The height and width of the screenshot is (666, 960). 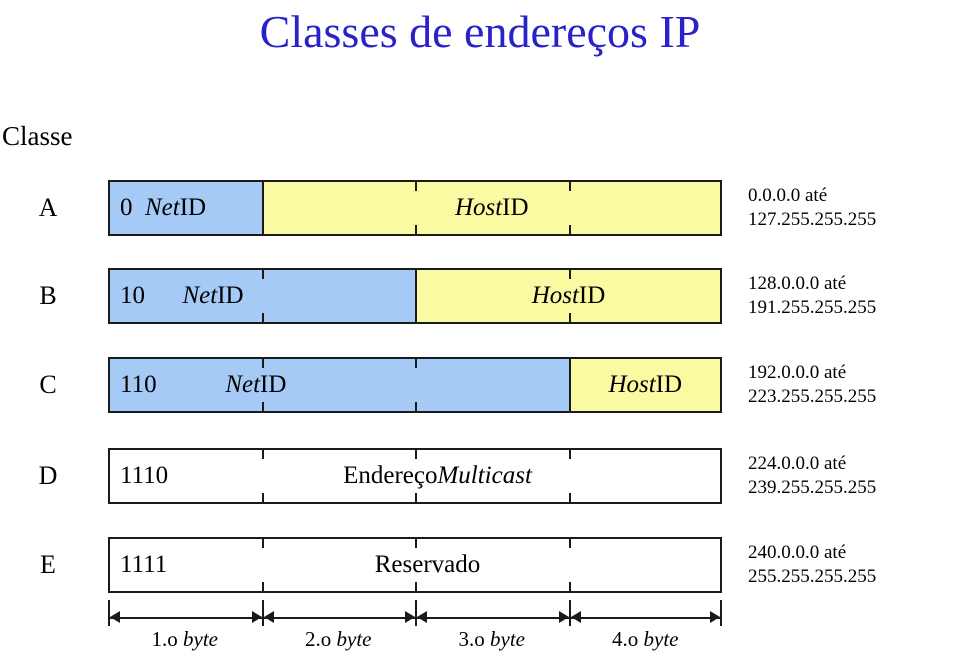 I want to click on byte-number-4: 4.o, so click(x=628, y=639).